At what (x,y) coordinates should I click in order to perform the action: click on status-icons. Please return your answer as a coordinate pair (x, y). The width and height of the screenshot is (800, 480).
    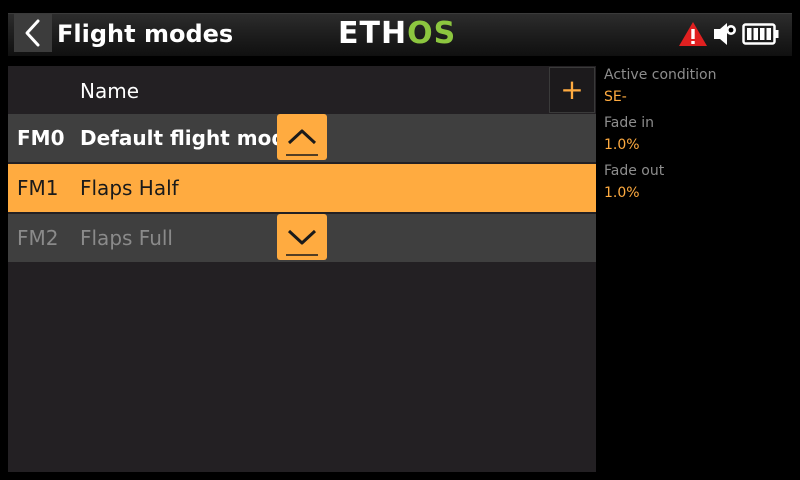
    Looking at the image, I should click on (729, 34).